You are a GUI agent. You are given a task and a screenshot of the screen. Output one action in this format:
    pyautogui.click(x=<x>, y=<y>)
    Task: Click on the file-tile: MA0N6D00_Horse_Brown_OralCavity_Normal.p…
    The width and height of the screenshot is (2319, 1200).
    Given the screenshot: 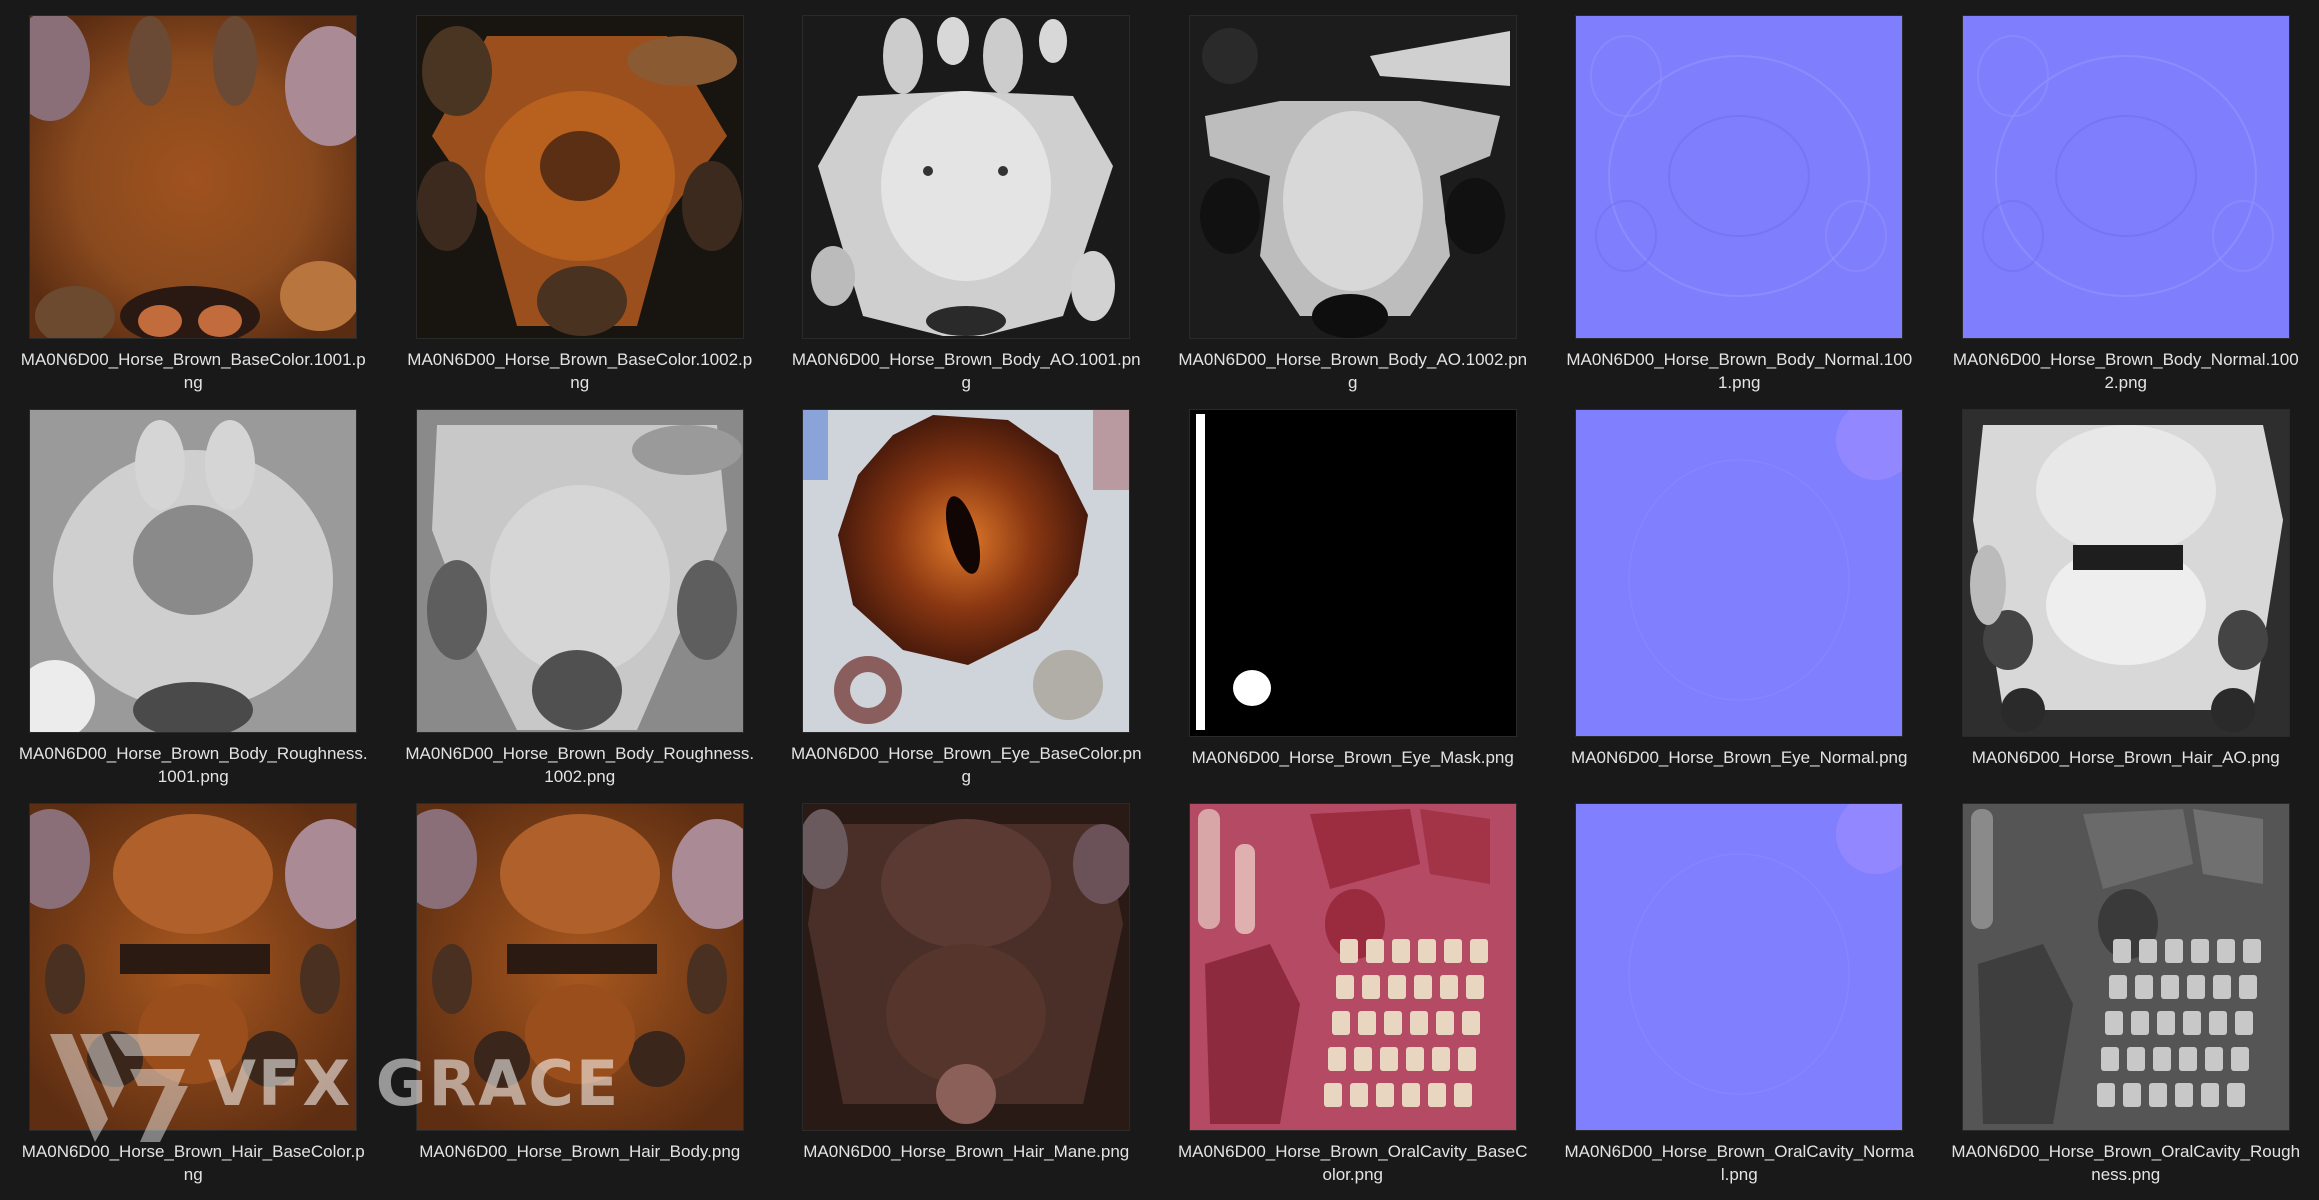 What is the action you would take?
    pyautogui.click(x=1739, y=994)
    